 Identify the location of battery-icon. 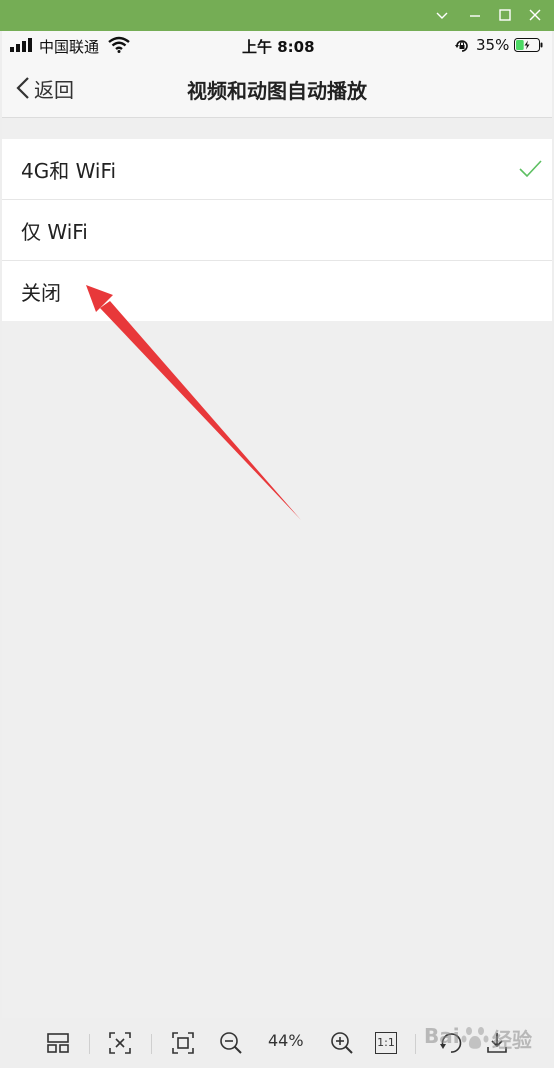
(528, 45).